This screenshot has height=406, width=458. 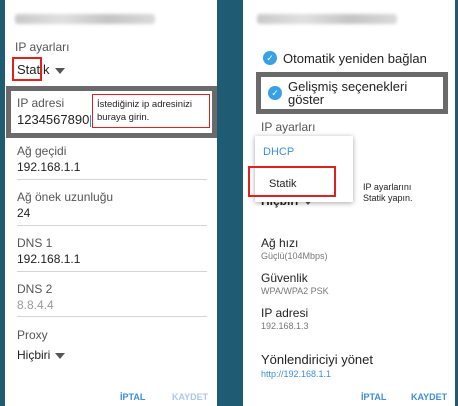 What do you see at coordinates (387, 187) in the screenshot?
I see `static-note-line1: IP ayarlarını` at bounding box center [387, 187].